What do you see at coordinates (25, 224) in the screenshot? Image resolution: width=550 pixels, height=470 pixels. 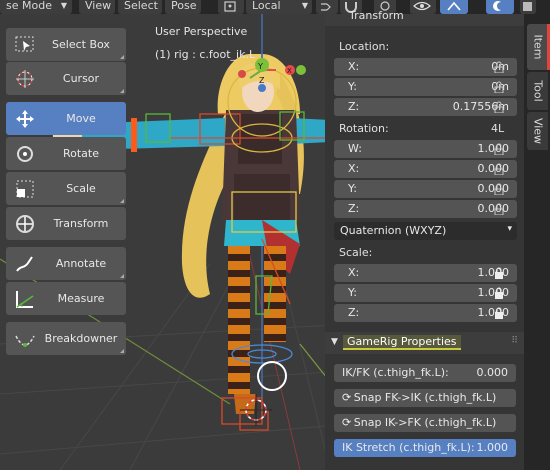 I see `transform-icon` at bounding box center [25, 224].